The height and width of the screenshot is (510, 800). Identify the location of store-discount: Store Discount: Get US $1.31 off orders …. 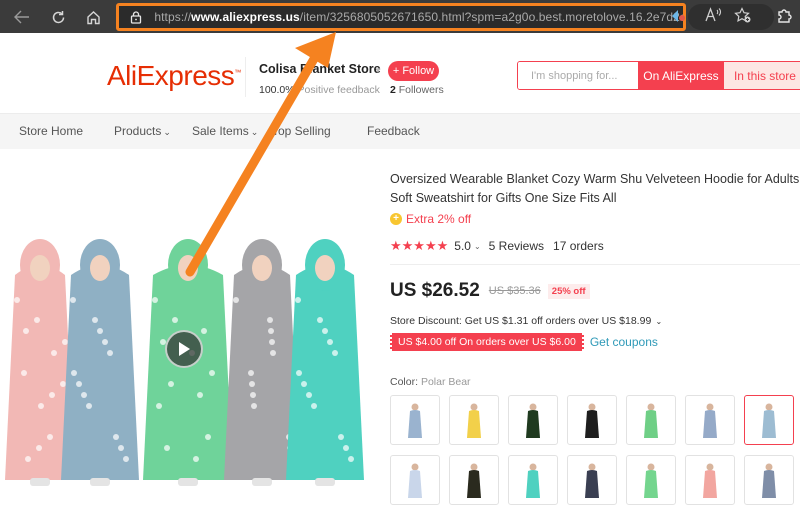
(526, 321).